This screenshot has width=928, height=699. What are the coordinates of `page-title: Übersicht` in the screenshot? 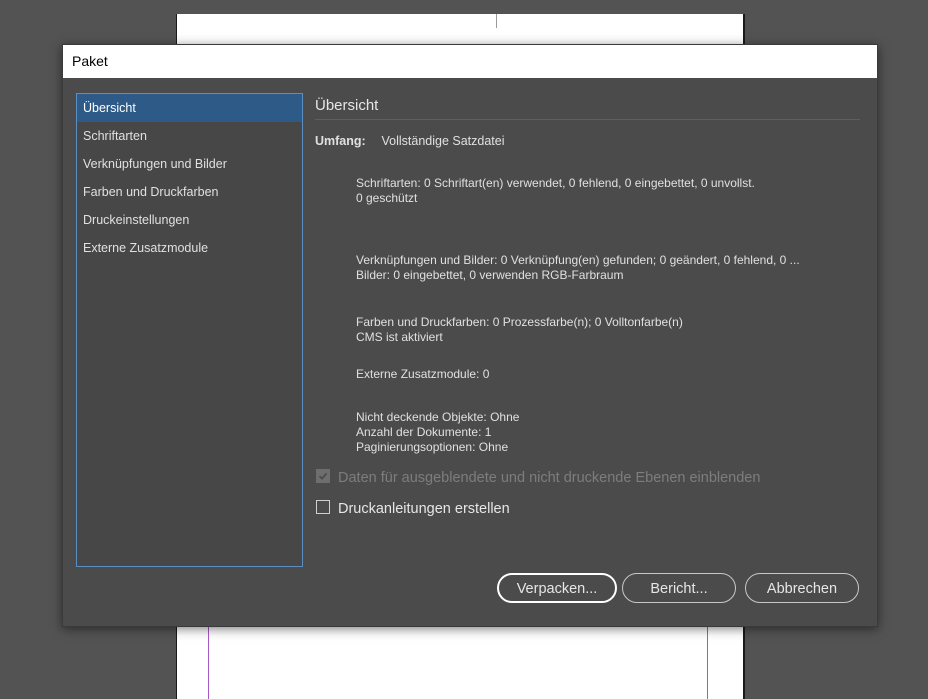 It's located at (587, 106).